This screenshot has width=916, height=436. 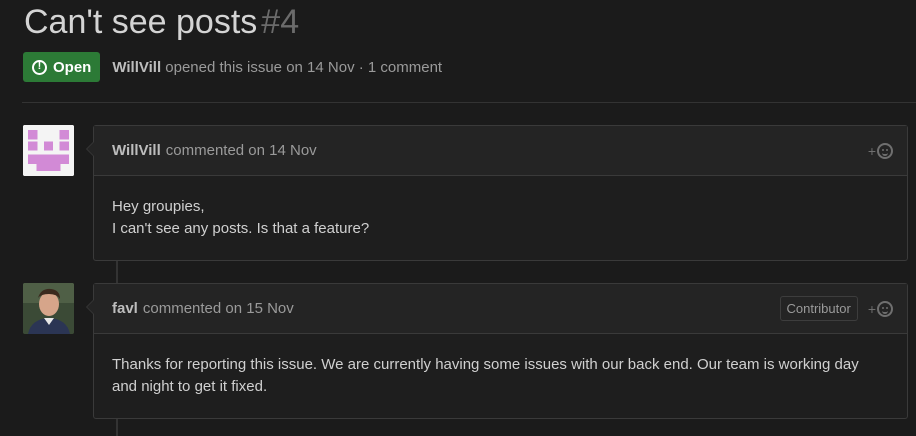 I want to click on comment-header: WillVill commented on 14 Nov +, so click(x=500, y=151).